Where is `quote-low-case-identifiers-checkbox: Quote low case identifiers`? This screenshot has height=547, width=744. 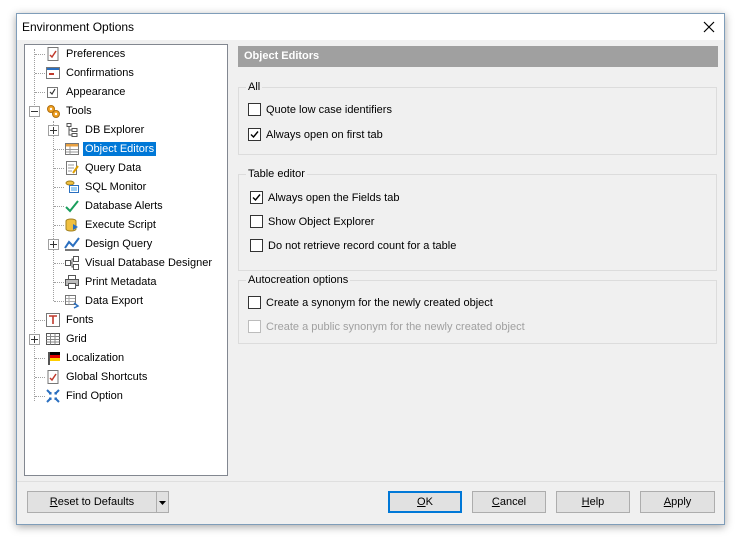 quote-low-case-identifiers-checkbox: Quote low case identifiers is located at coordinates (320, 109).